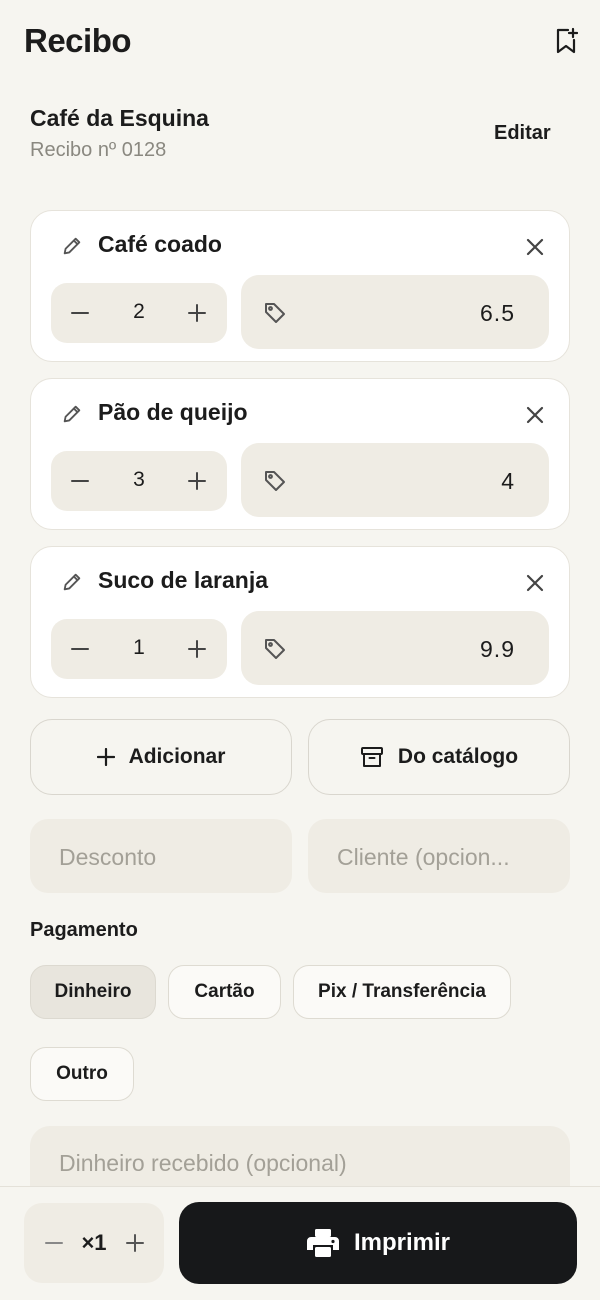 Image resolution: width=600 pixels, height=1300 pixels. What do you see at coordinates (93, 992) in the screenshot?
I see `payment-option-cash: Dinheiro` at bounding box center [93, 992].